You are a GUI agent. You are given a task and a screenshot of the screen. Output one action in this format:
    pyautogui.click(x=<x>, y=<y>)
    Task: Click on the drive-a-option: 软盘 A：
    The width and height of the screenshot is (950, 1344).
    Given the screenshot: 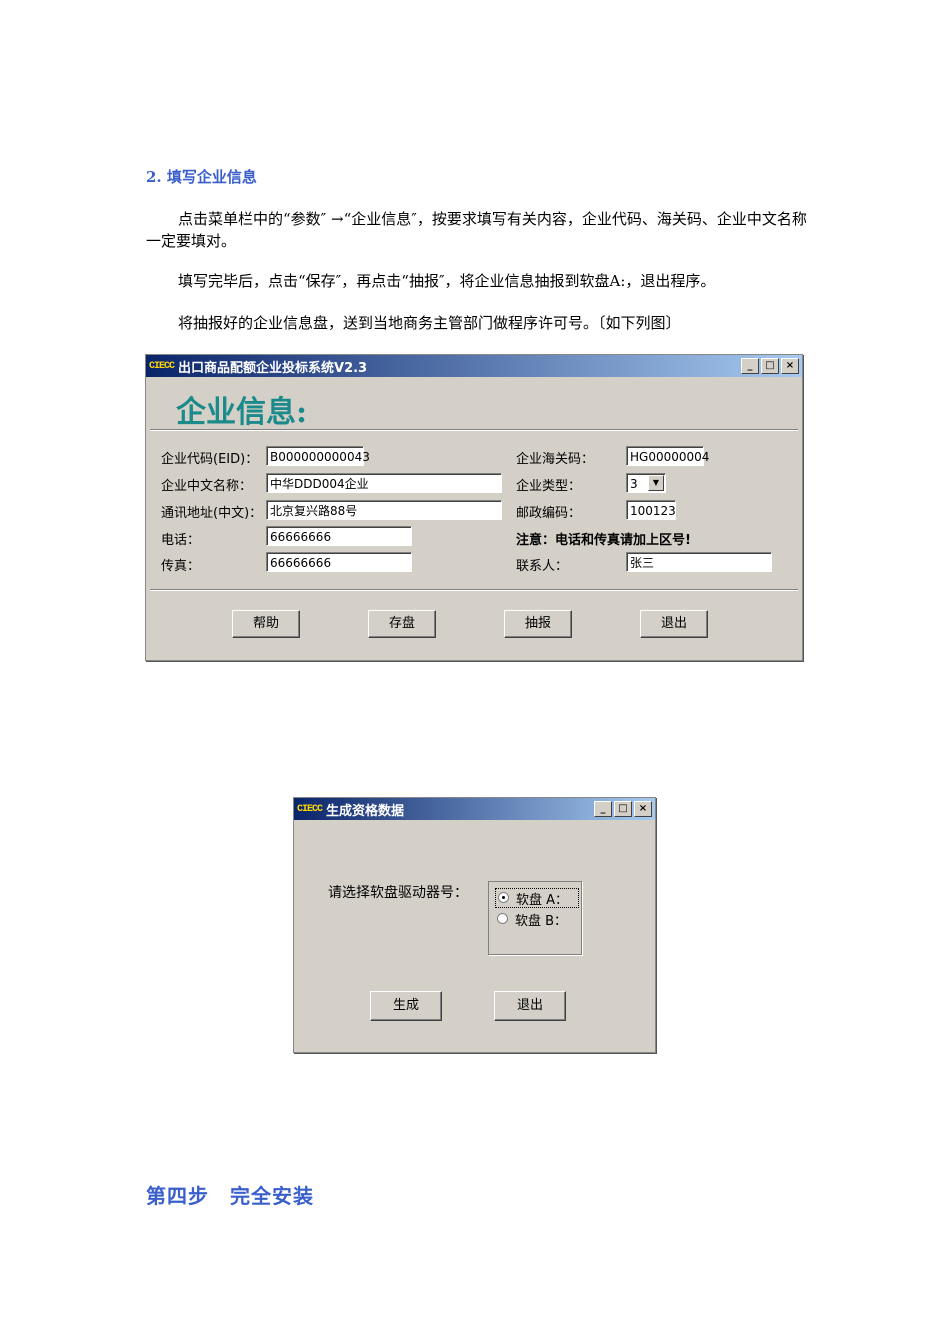 What is the action you would take?
    pyautogui.click(x=537, y=898)
    